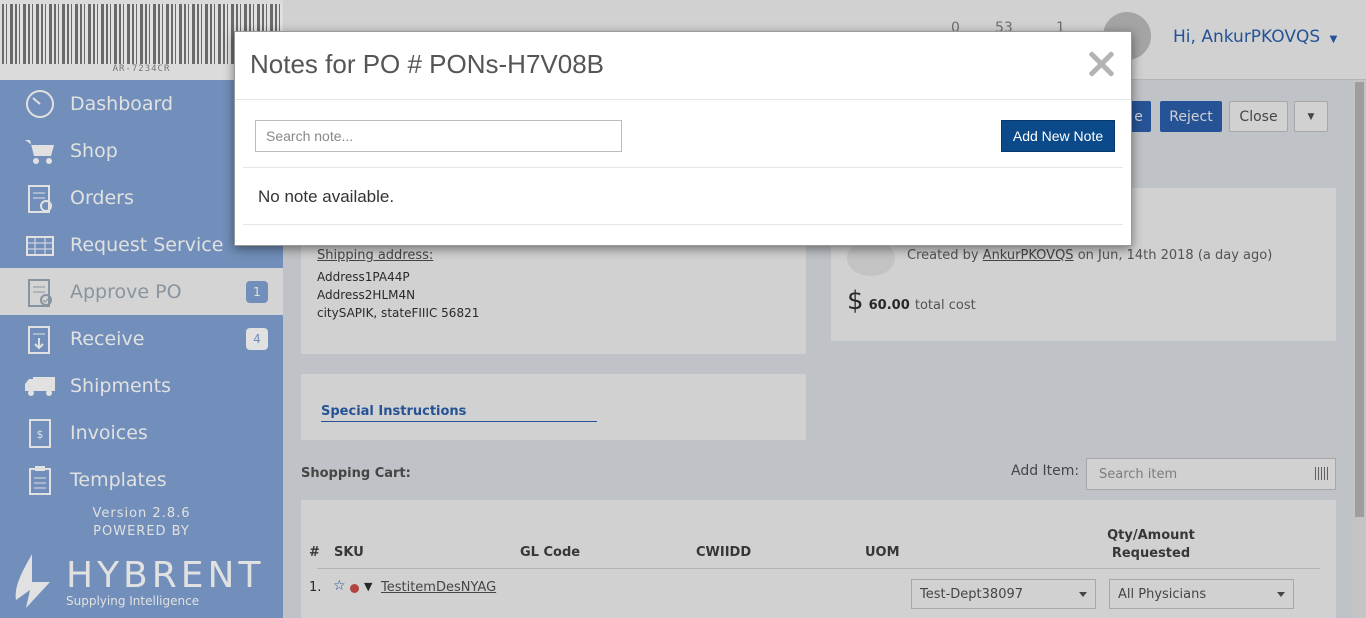 This screenshot has height=618, width=1366. I want to click on close-icon, so click(1101, 64).